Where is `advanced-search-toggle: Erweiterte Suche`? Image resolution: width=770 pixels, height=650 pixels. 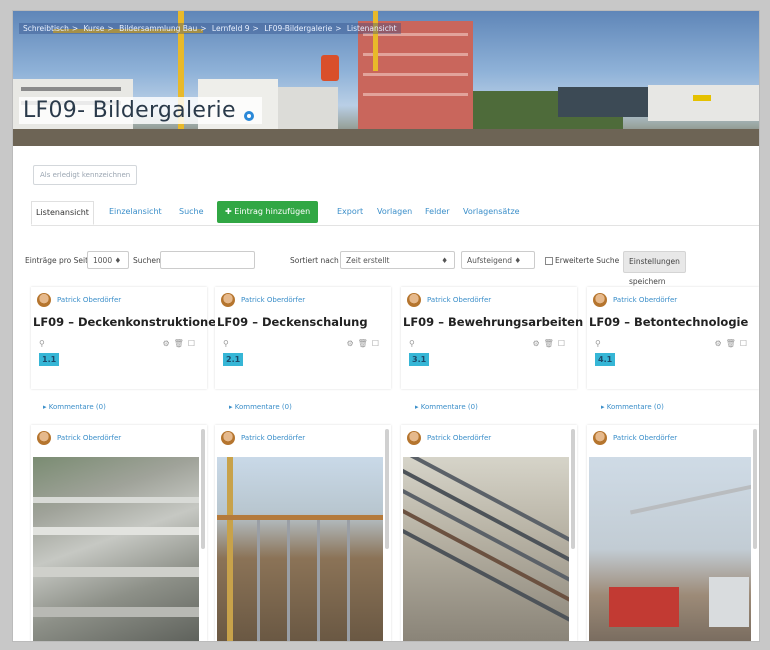
advanced-search-toggle: Erweiterte Suche is located at coordinates (582, 261).